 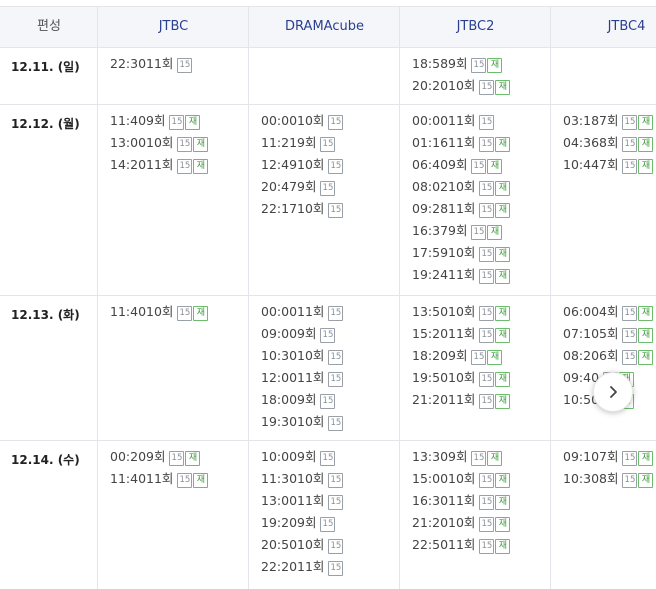 What do you see at coordinates (608, 165) in the screenshot?
I see `schedule-entry: 10:447회 15 재` at bounding box center [608, 165].